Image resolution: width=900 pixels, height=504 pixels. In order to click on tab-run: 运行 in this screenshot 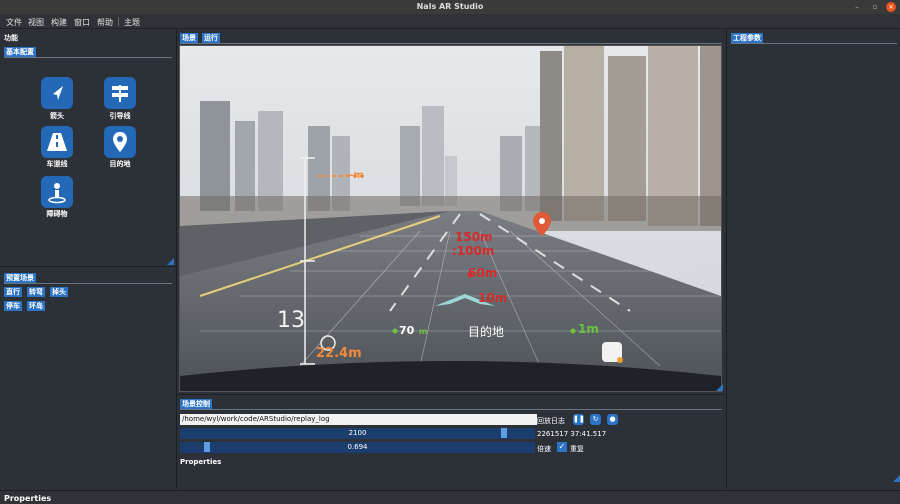, I will do `click(211, 38)`.